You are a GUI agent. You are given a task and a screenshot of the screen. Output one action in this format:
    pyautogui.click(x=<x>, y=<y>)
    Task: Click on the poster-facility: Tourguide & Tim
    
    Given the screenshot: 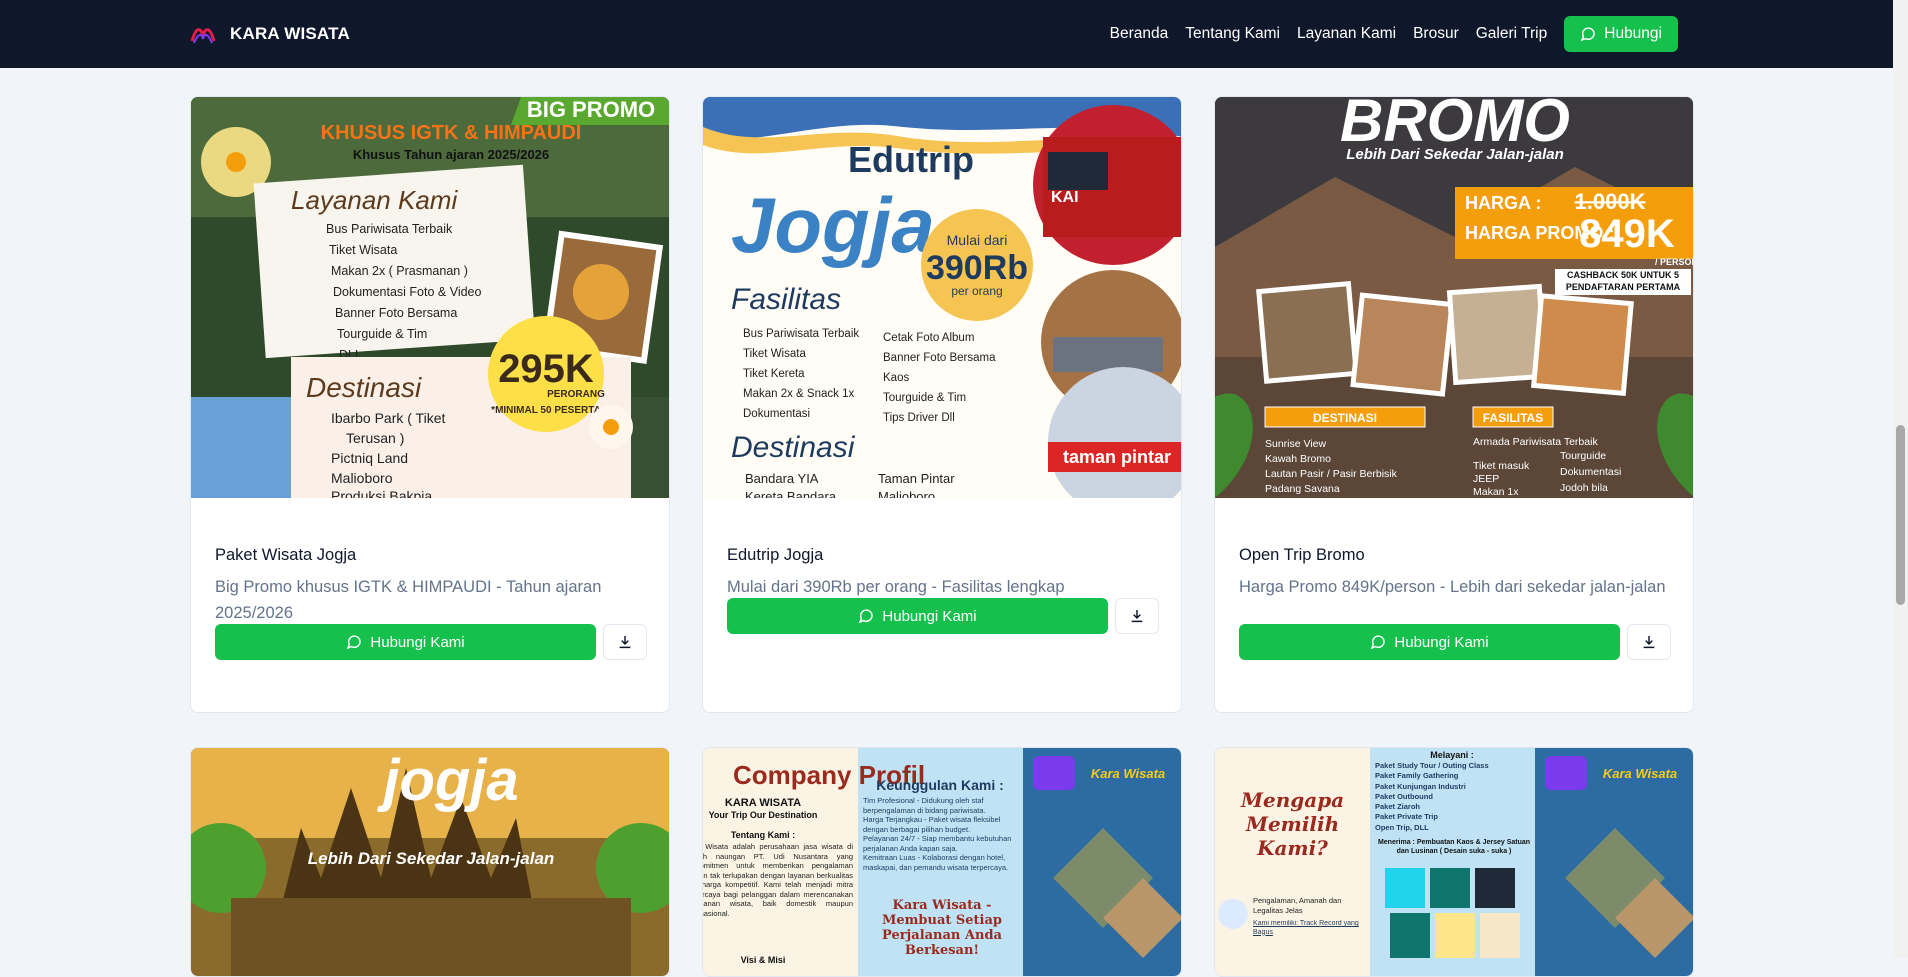 What is the action you would take?
    pyautogui.click(x=924, y=398)
    